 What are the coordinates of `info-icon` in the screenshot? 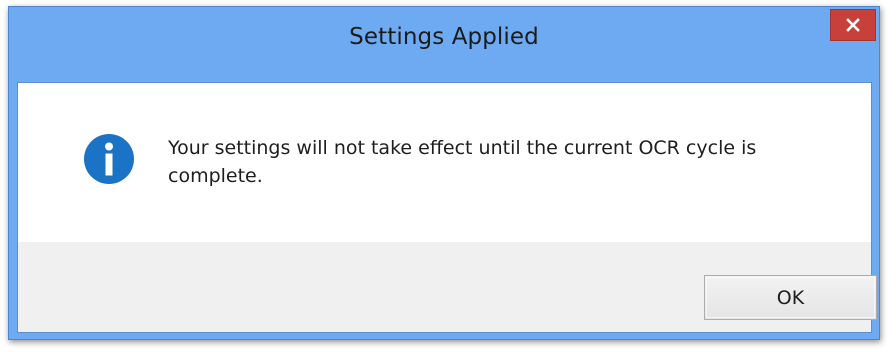 It's located at (109, 159).